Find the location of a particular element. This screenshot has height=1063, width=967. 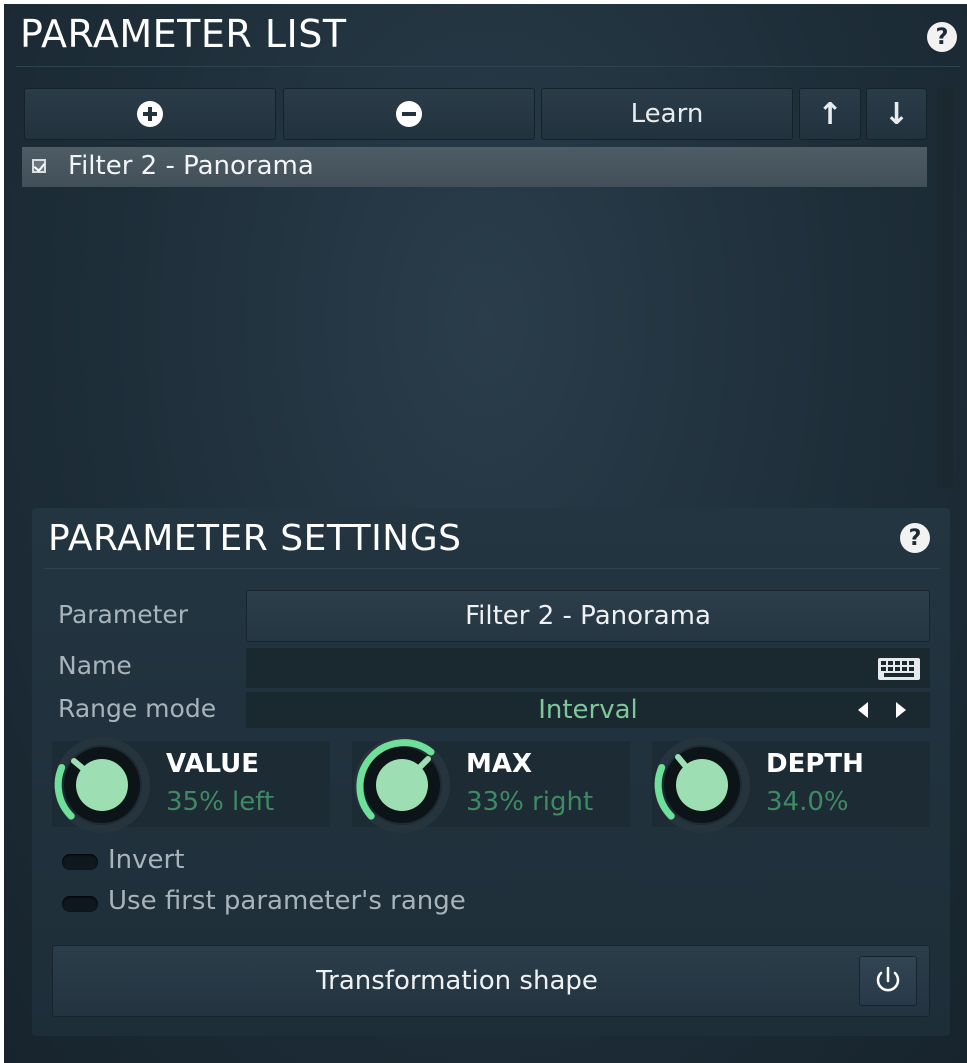

parameter-select-button: Filter 2 - Panorama is located at coordinates (588, 616).